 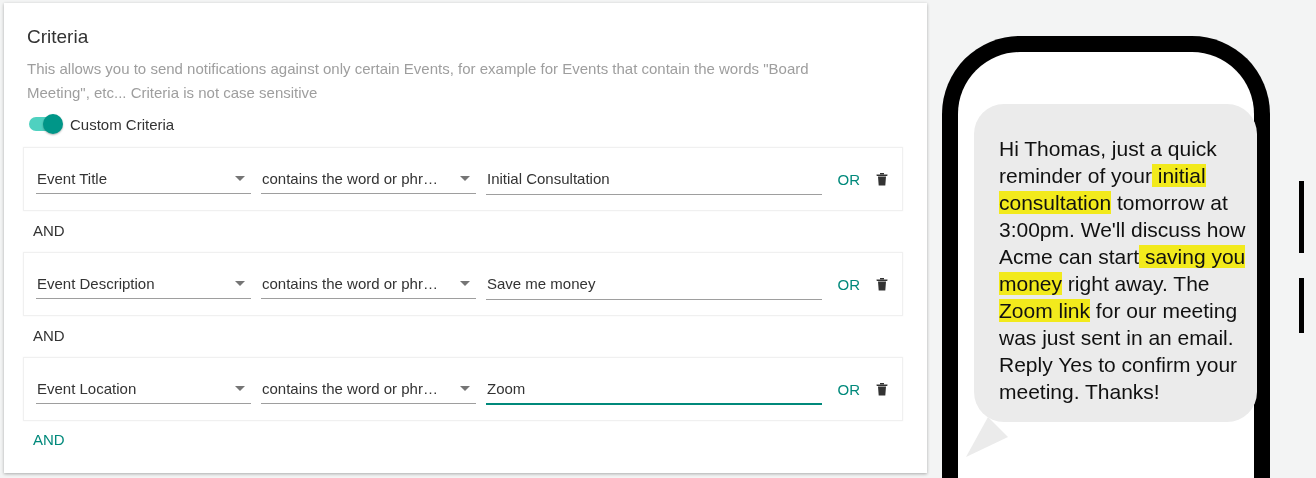 What do you see at coordinates (143, 284) in the screenshot?
I see `field-dropdown: Event Description` at bounding box center [143, 284].